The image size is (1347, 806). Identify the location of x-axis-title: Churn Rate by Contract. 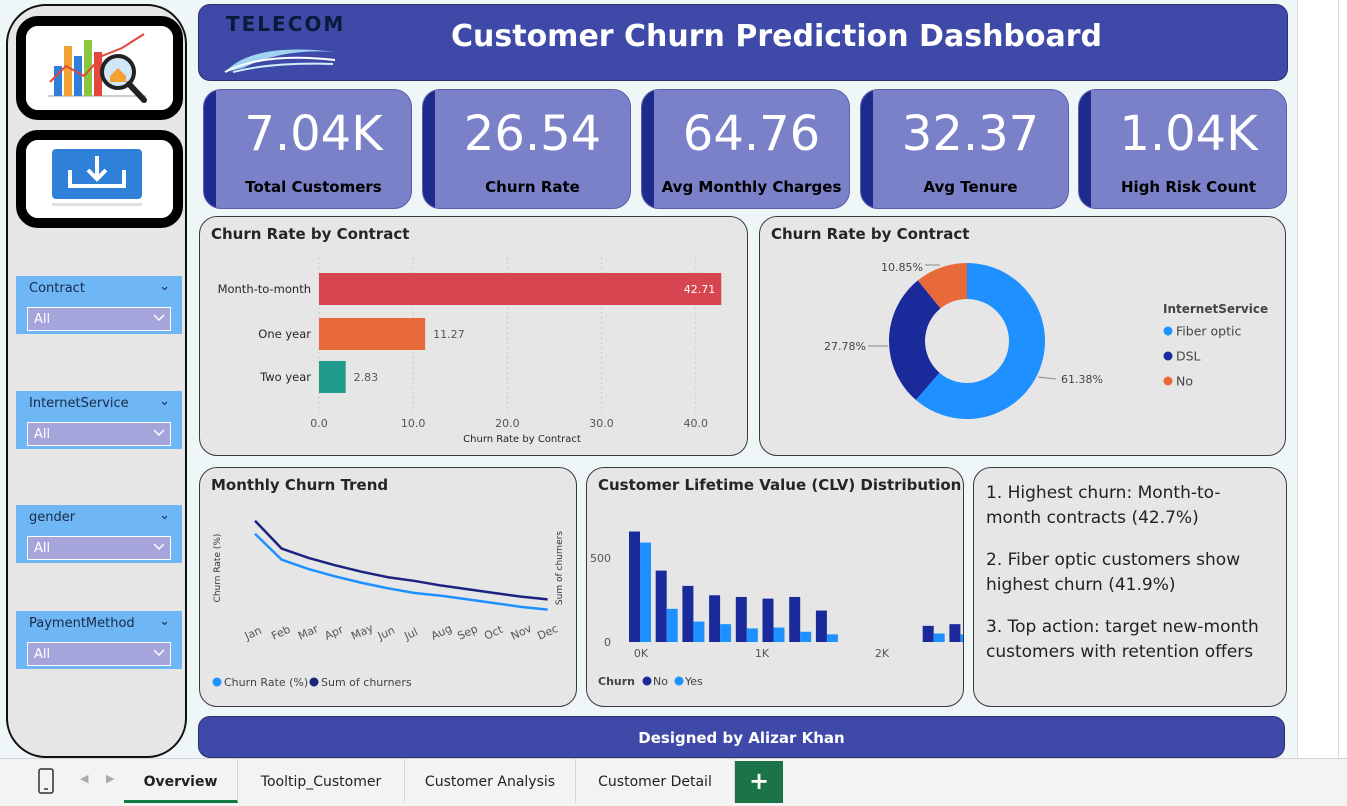
(522, 439).